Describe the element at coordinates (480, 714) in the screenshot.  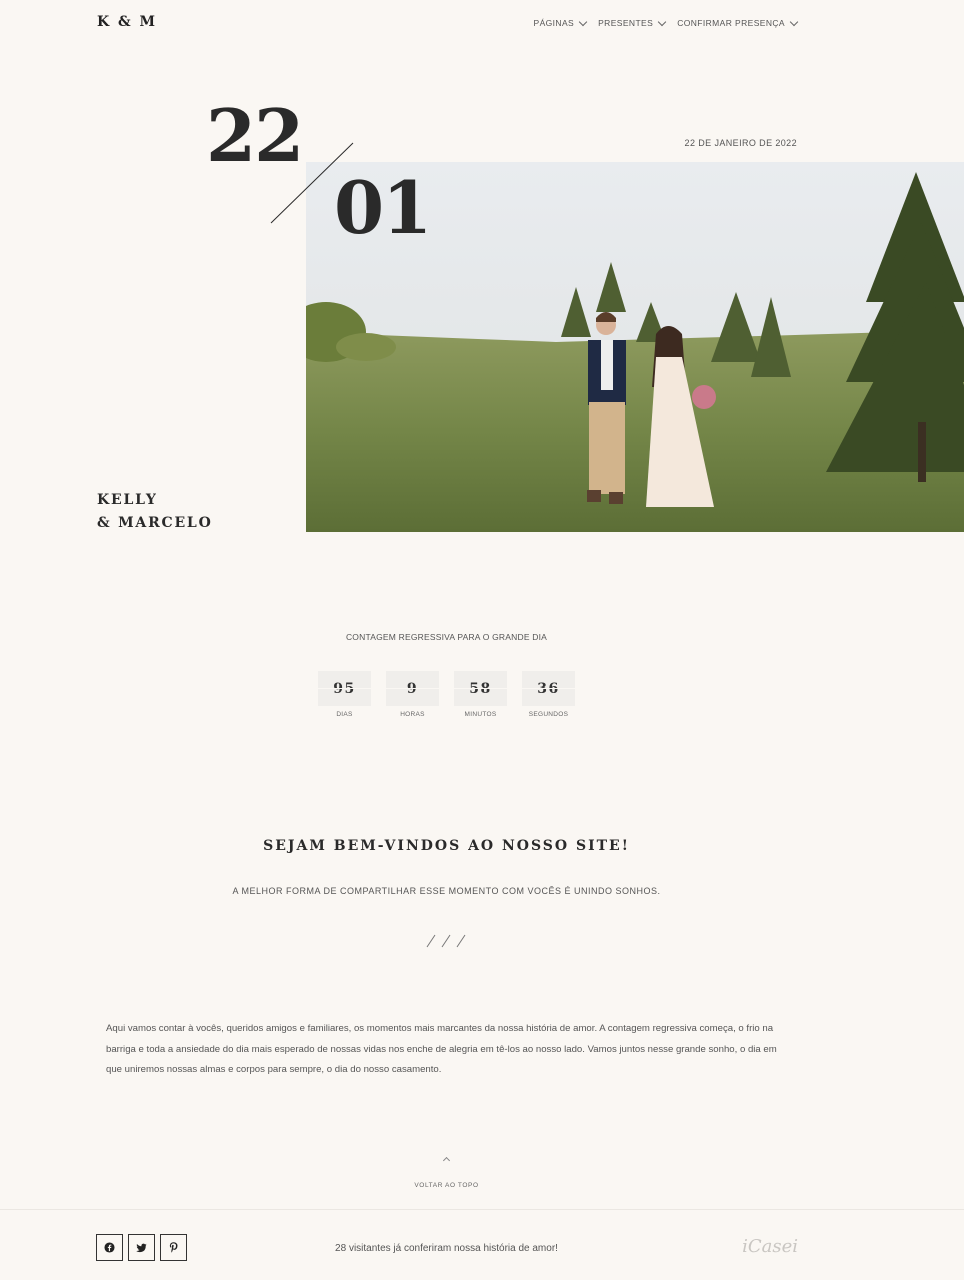
I see `countdown-label: MINUTOS` at that location.